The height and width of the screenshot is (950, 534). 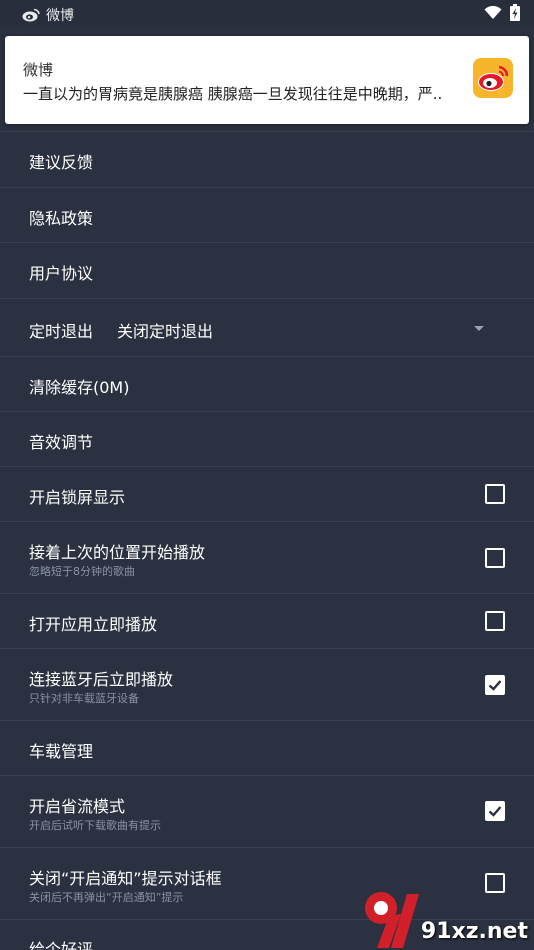 What do you see at coordinates (60, 16) in the screenshot?
I see `status-app-name: 微博` at bounding box center [60, 16].